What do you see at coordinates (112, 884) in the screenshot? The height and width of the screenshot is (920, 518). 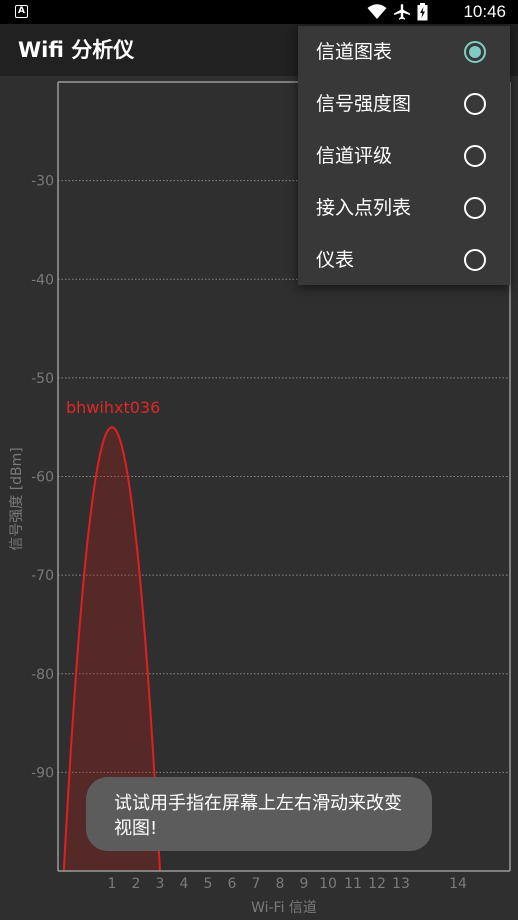 I see `x-tick-label: 1` at bounding box center [112, 884].